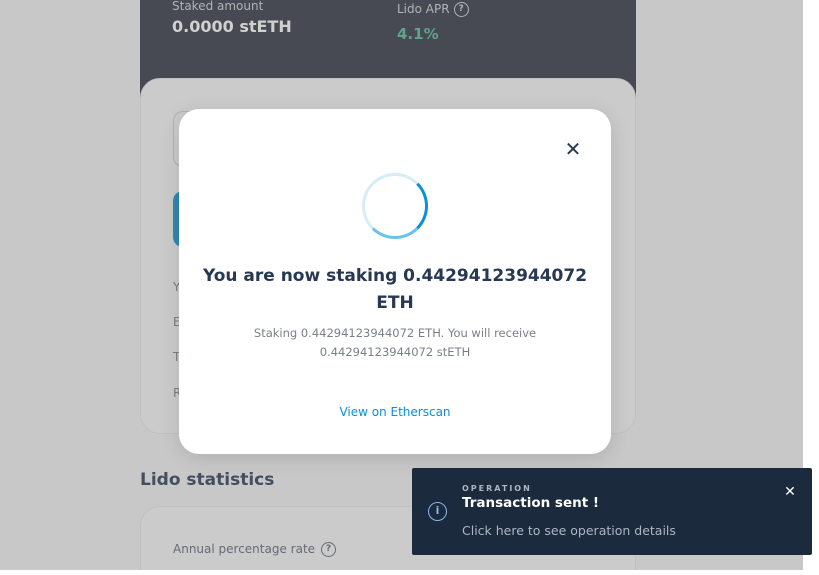 This screenshot has height=575, width=819. Describe the element at coordinates (437, 511) in the screenshot. I see `info-icon: i` at that location.